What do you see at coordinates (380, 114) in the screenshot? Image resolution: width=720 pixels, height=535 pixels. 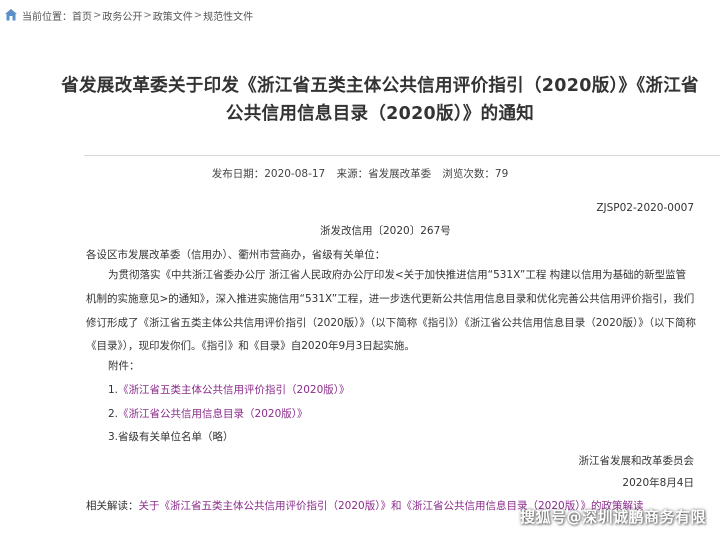 I see `page-title-line-2: 公共信用信息目录（2020版）》的通知` at bounding box center [380, 114].